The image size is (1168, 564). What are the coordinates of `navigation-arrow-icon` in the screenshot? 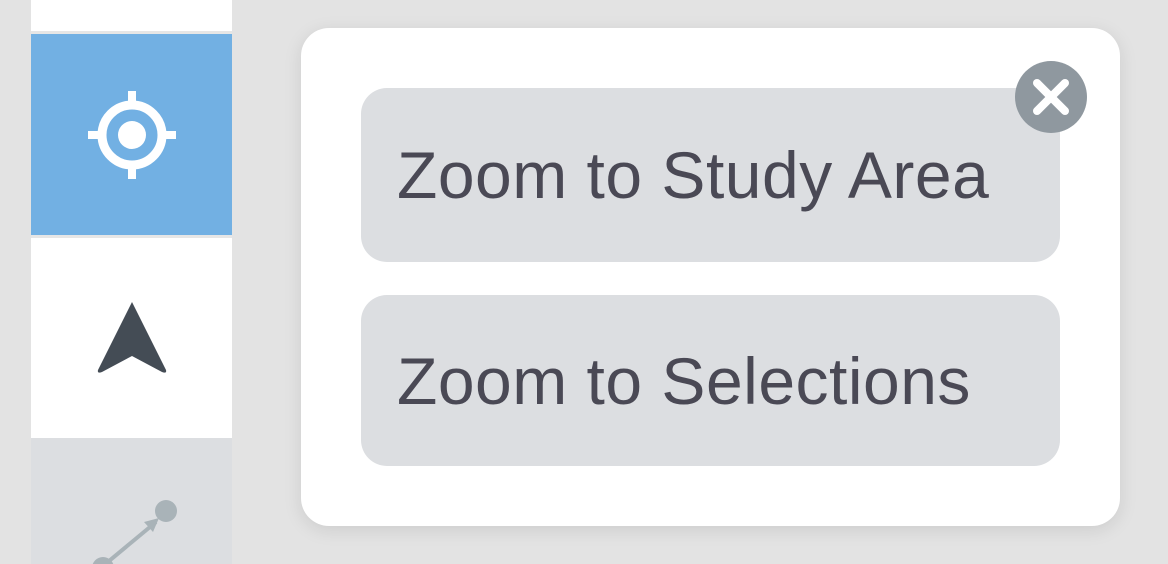 It's located at (131, 337).